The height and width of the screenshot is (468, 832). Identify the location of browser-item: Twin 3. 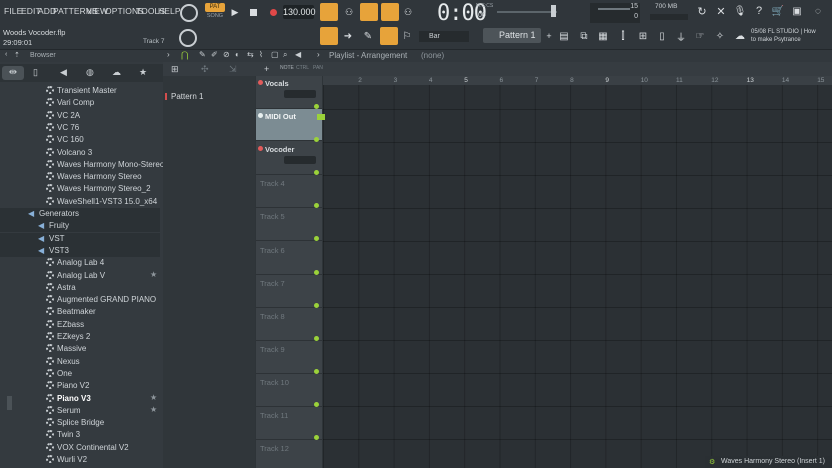
(80, 435).